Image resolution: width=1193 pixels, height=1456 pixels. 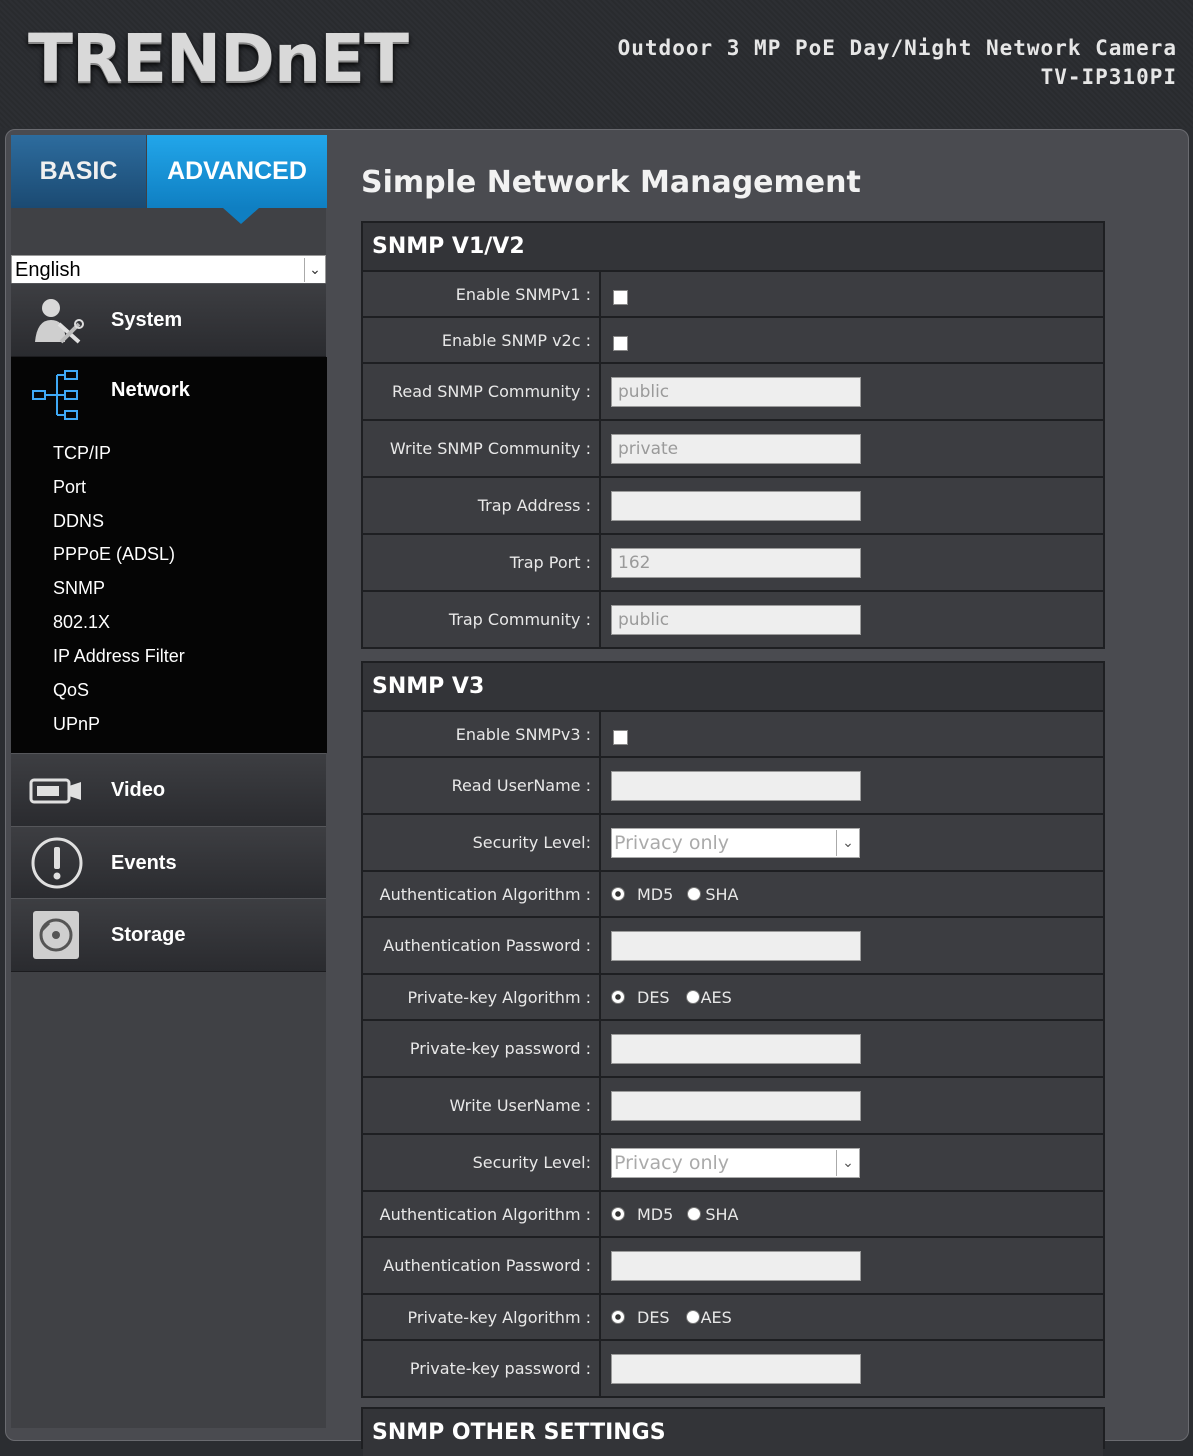 What do you see at coordinates (79, 588) in the screenshot?
I see `subnav-snmp: SNMP` at bounding box center [79, 588].